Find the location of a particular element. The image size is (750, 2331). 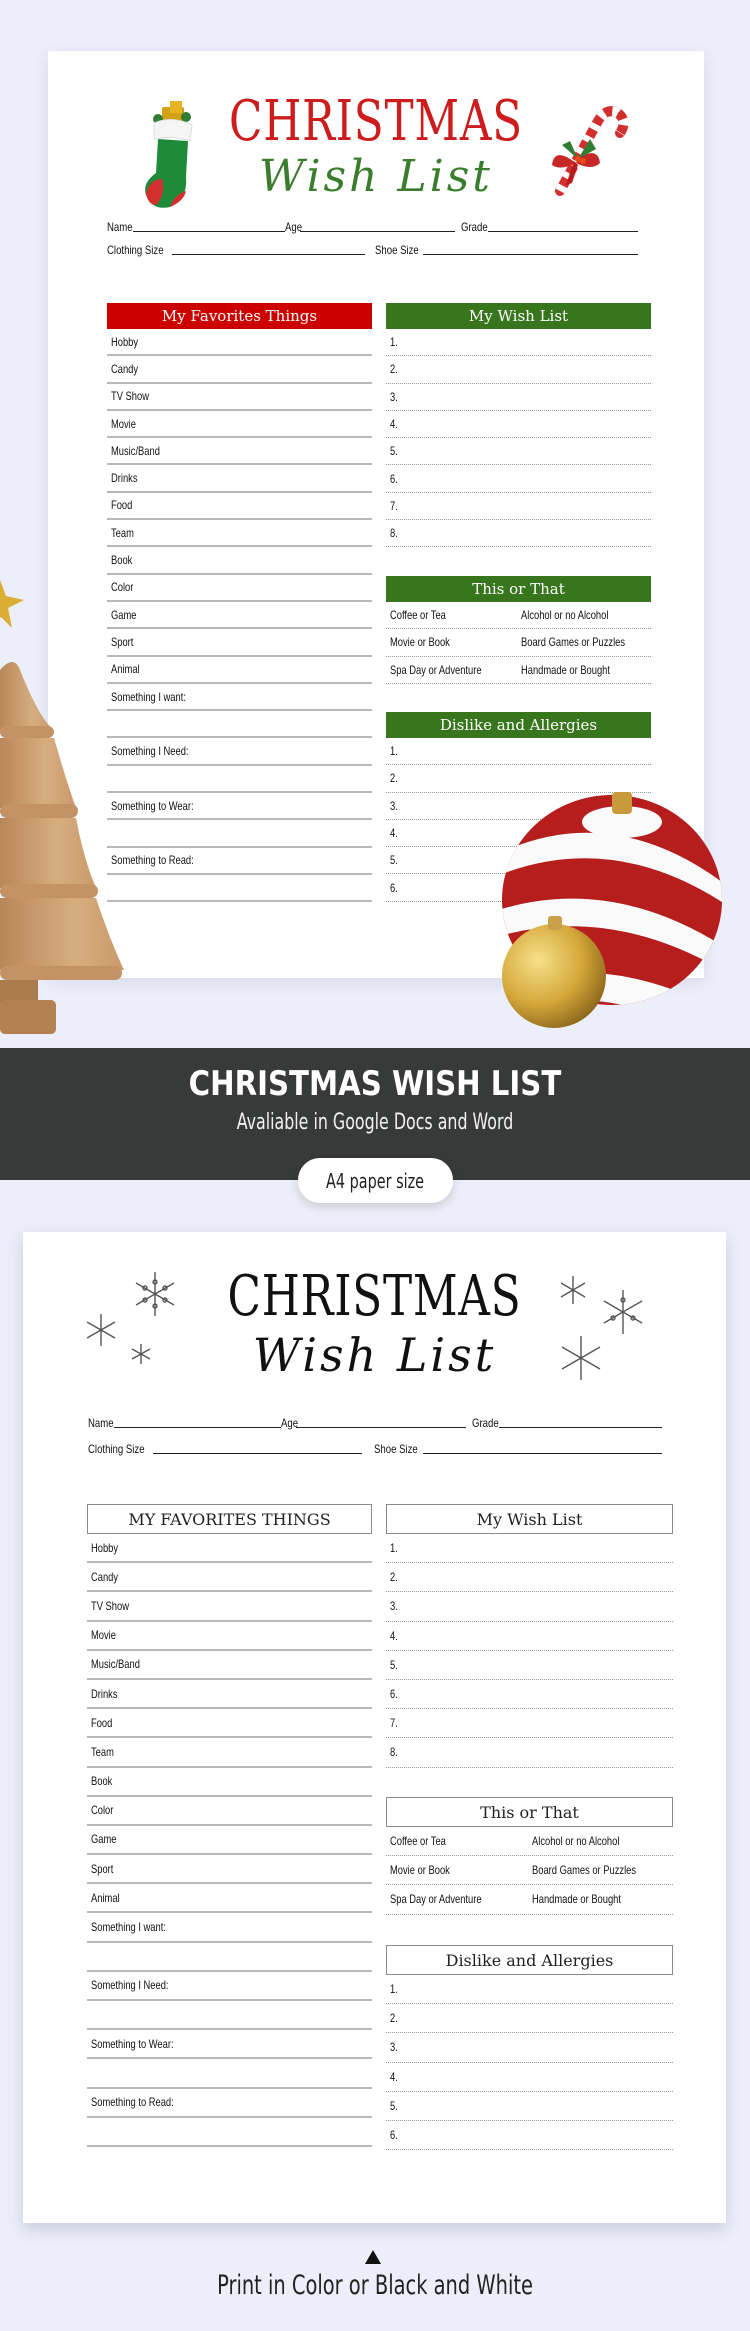

this-or-that-header: This or That is located at coordinates (529, 1812).